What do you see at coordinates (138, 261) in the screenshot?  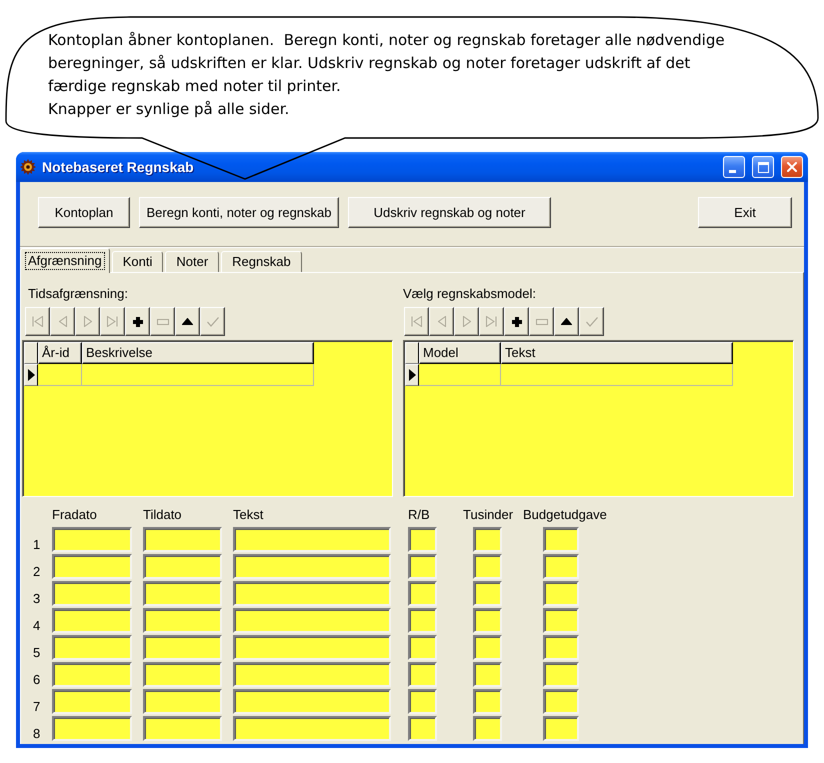 I see `tab: Konti` at bounding box center [138, 261].